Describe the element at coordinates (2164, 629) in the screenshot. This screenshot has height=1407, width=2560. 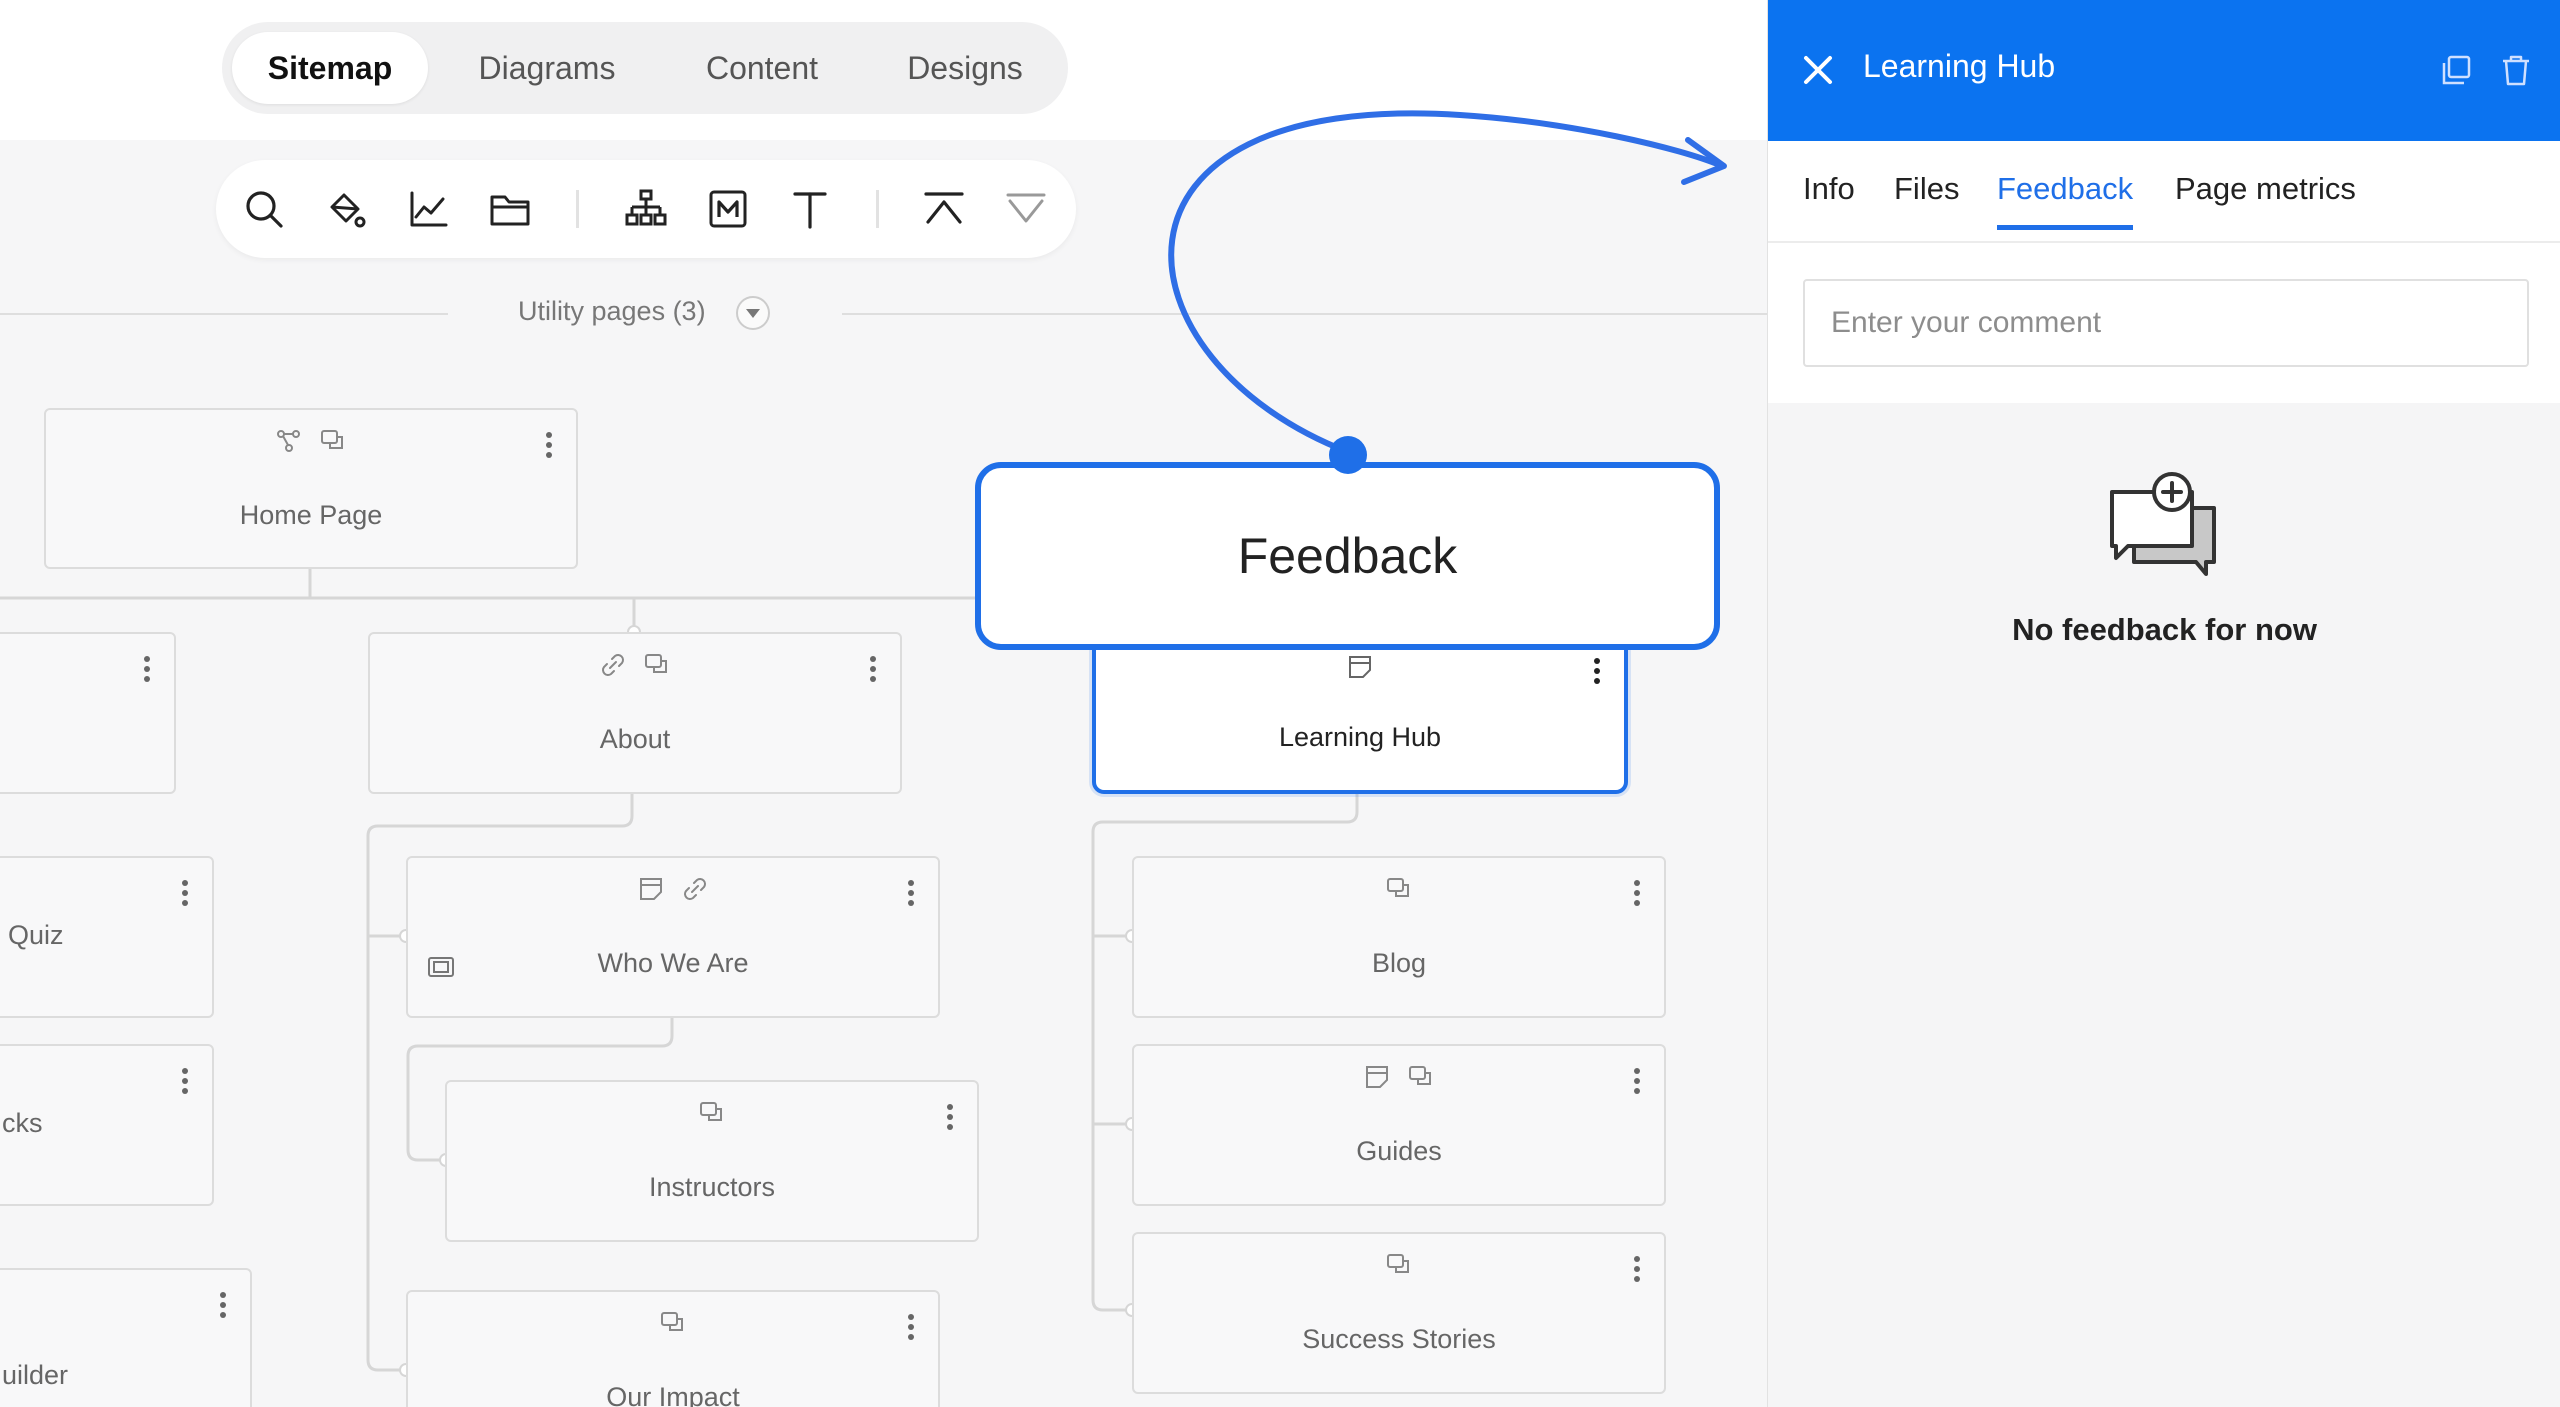
I see `empty-state-message: No feedback for now` at that location.